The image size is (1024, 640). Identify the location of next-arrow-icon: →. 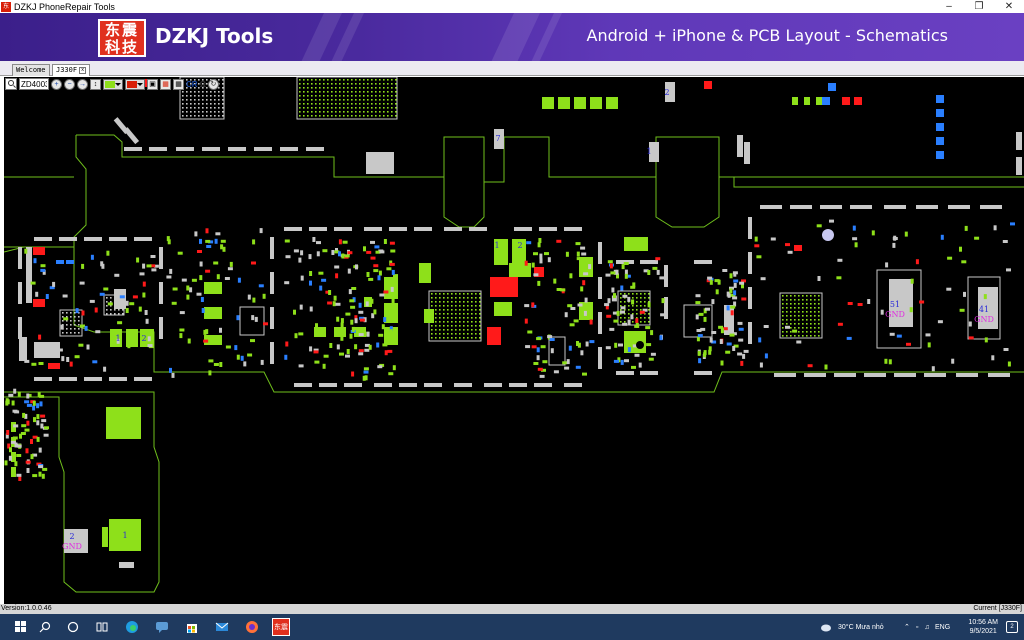
(82, 84).